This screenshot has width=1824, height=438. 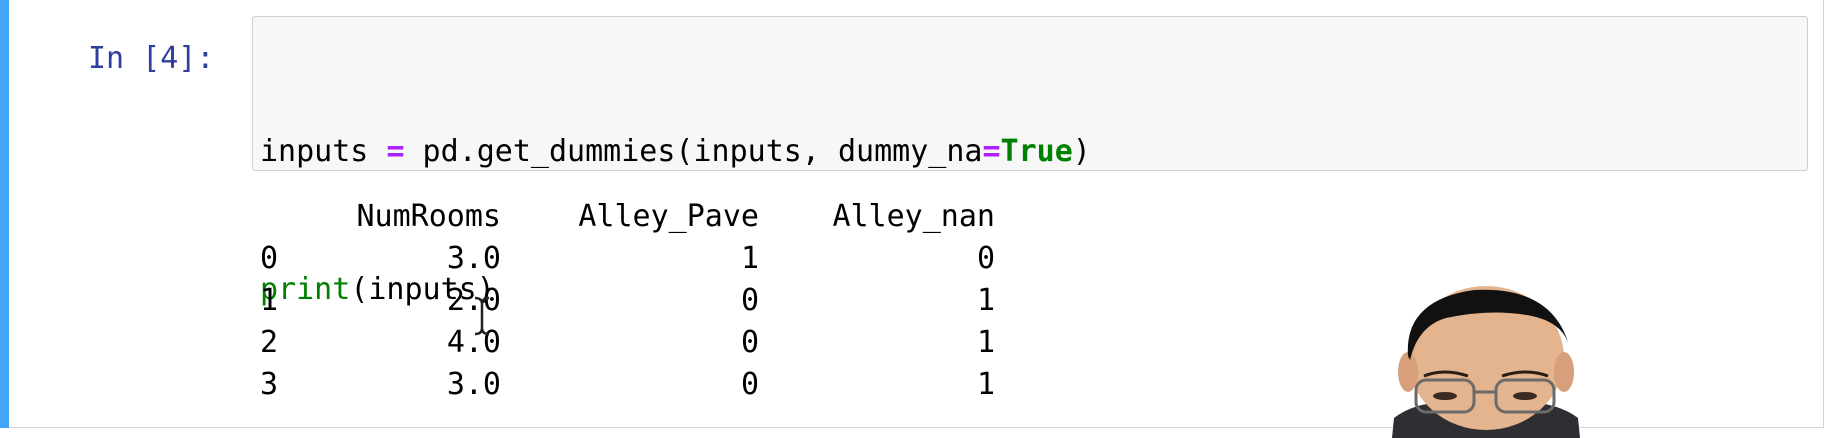 What do you see at coordinates (1485, 362) in the screenshot?
I see `presenter-webcam` at bounding box center [1485, 362].